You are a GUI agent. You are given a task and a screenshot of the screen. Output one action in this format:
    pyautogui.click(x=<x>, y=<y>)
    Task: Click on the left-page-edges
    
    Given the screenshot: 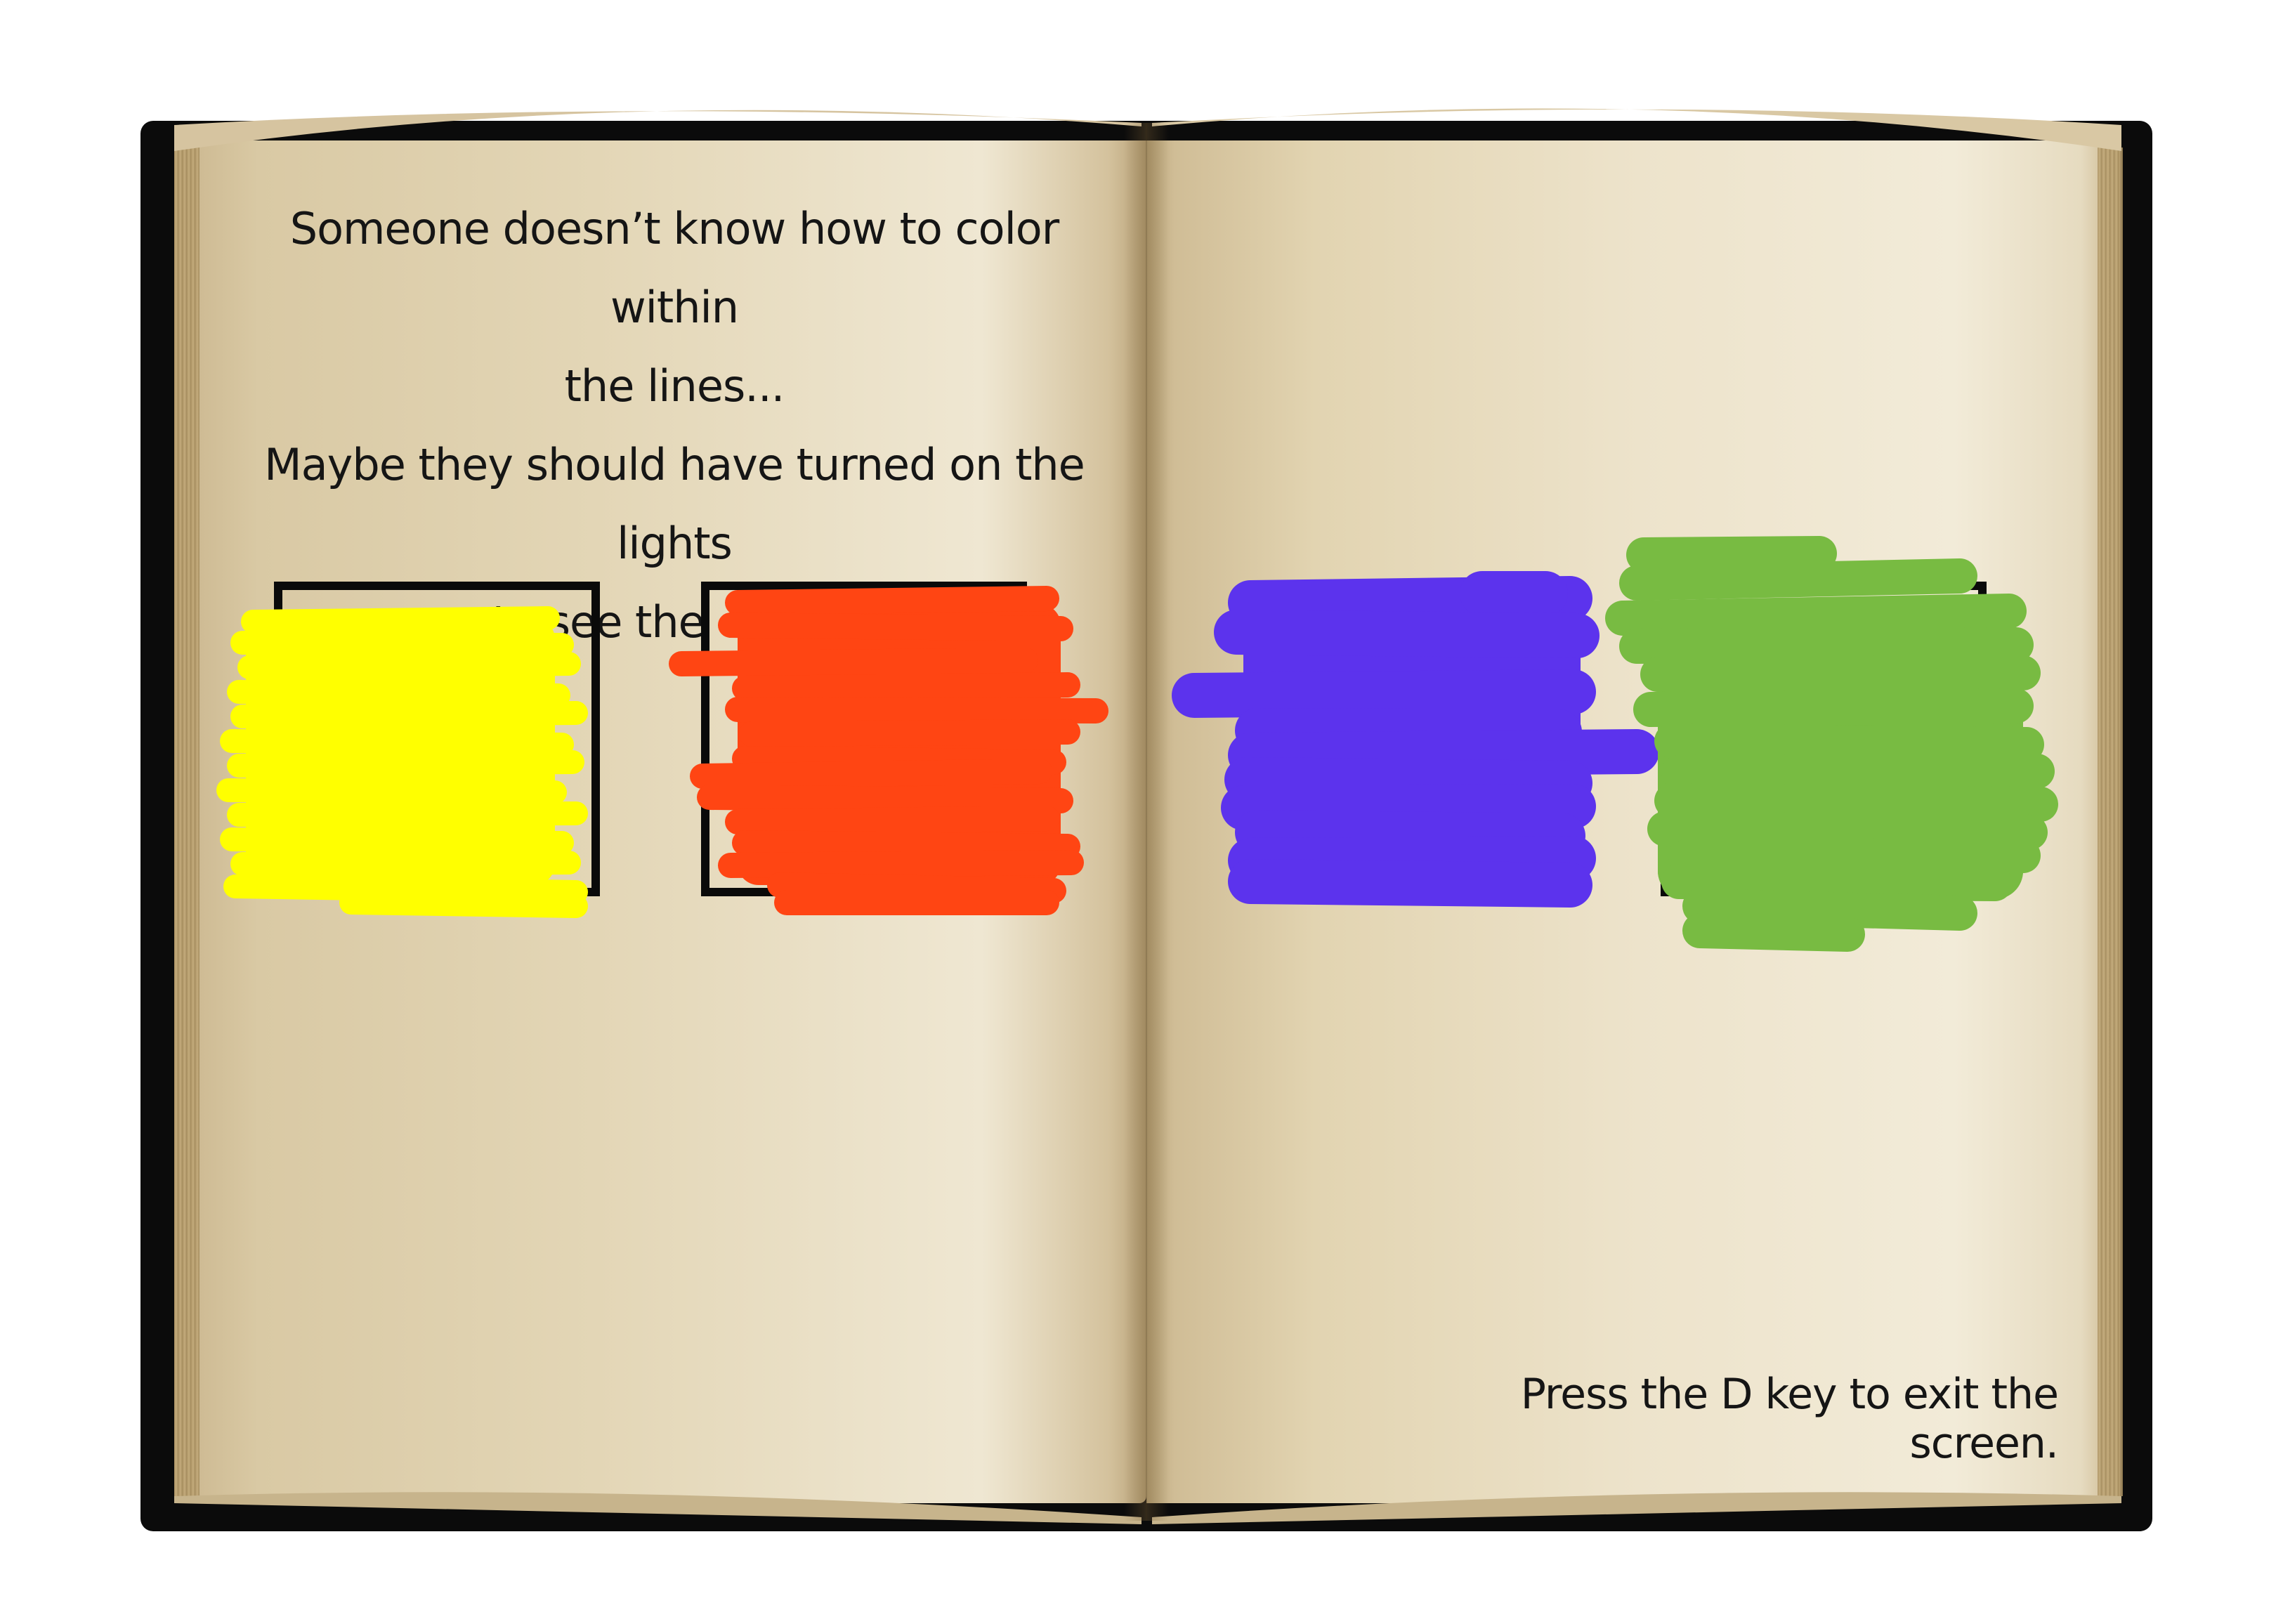 What is the action you would take?
    pyautogui.click(x=186, y=822)
    